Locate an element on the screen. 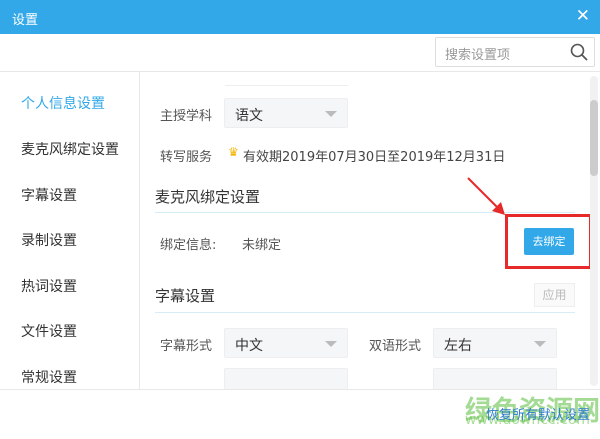 The height and width of the screenshot is (439, 600). subject-select: 语文 is located at coordinates (286, 113).